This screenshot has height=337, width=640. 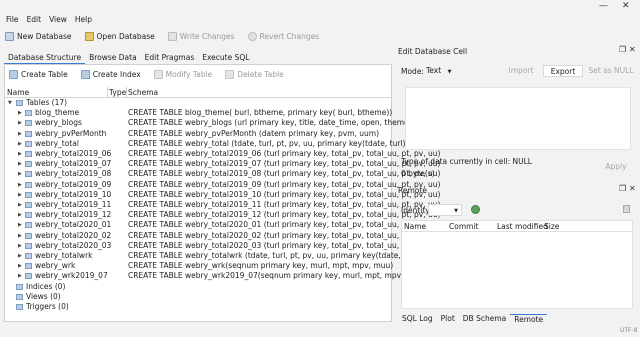 What do you see at coordinates (189, 74) in the screenshot?
I see `modify-table-label: Modify Table` at bounding box center [189, 74].